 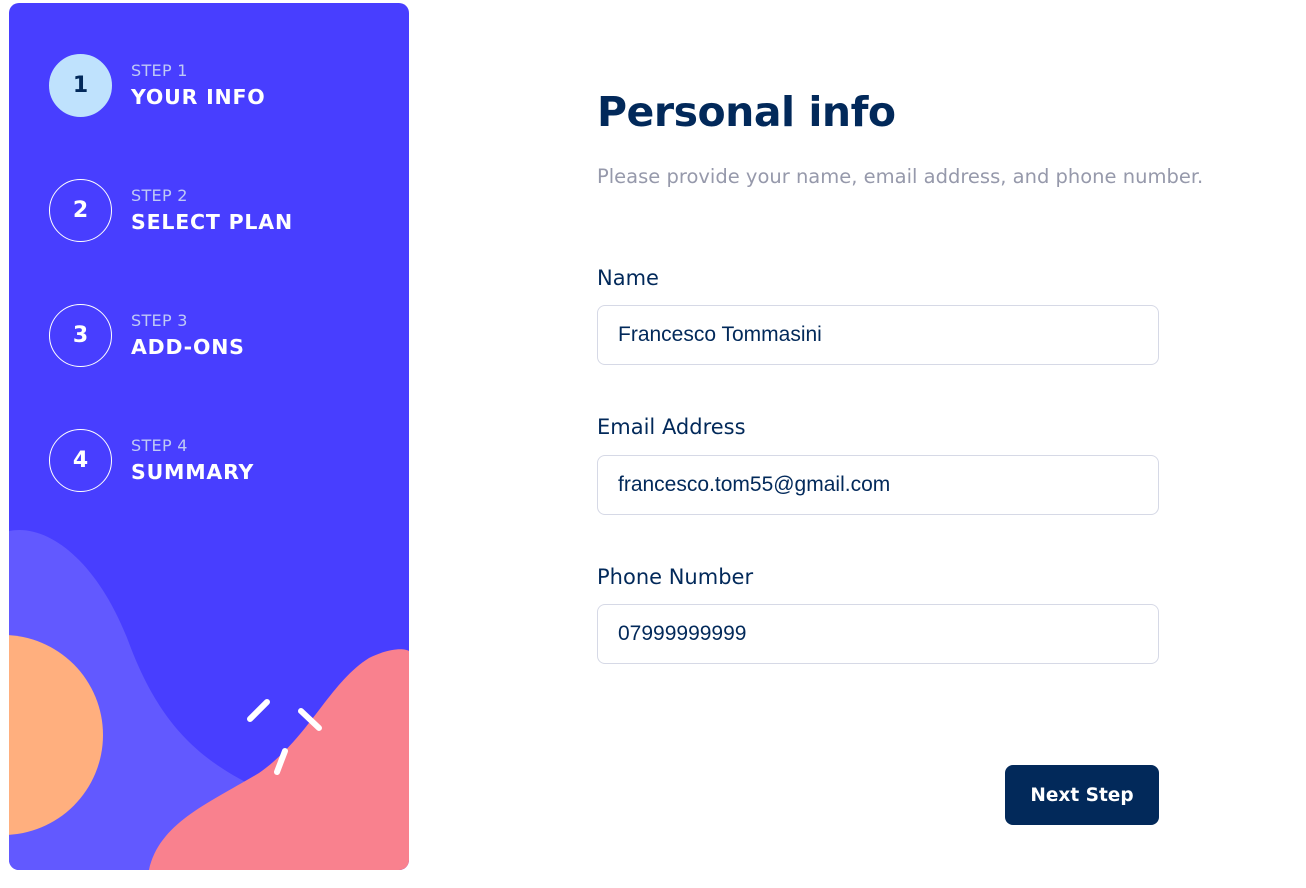 I want to click on step-1: 1 STEP 1 YOUR INFO, so click(x=157, y=85).